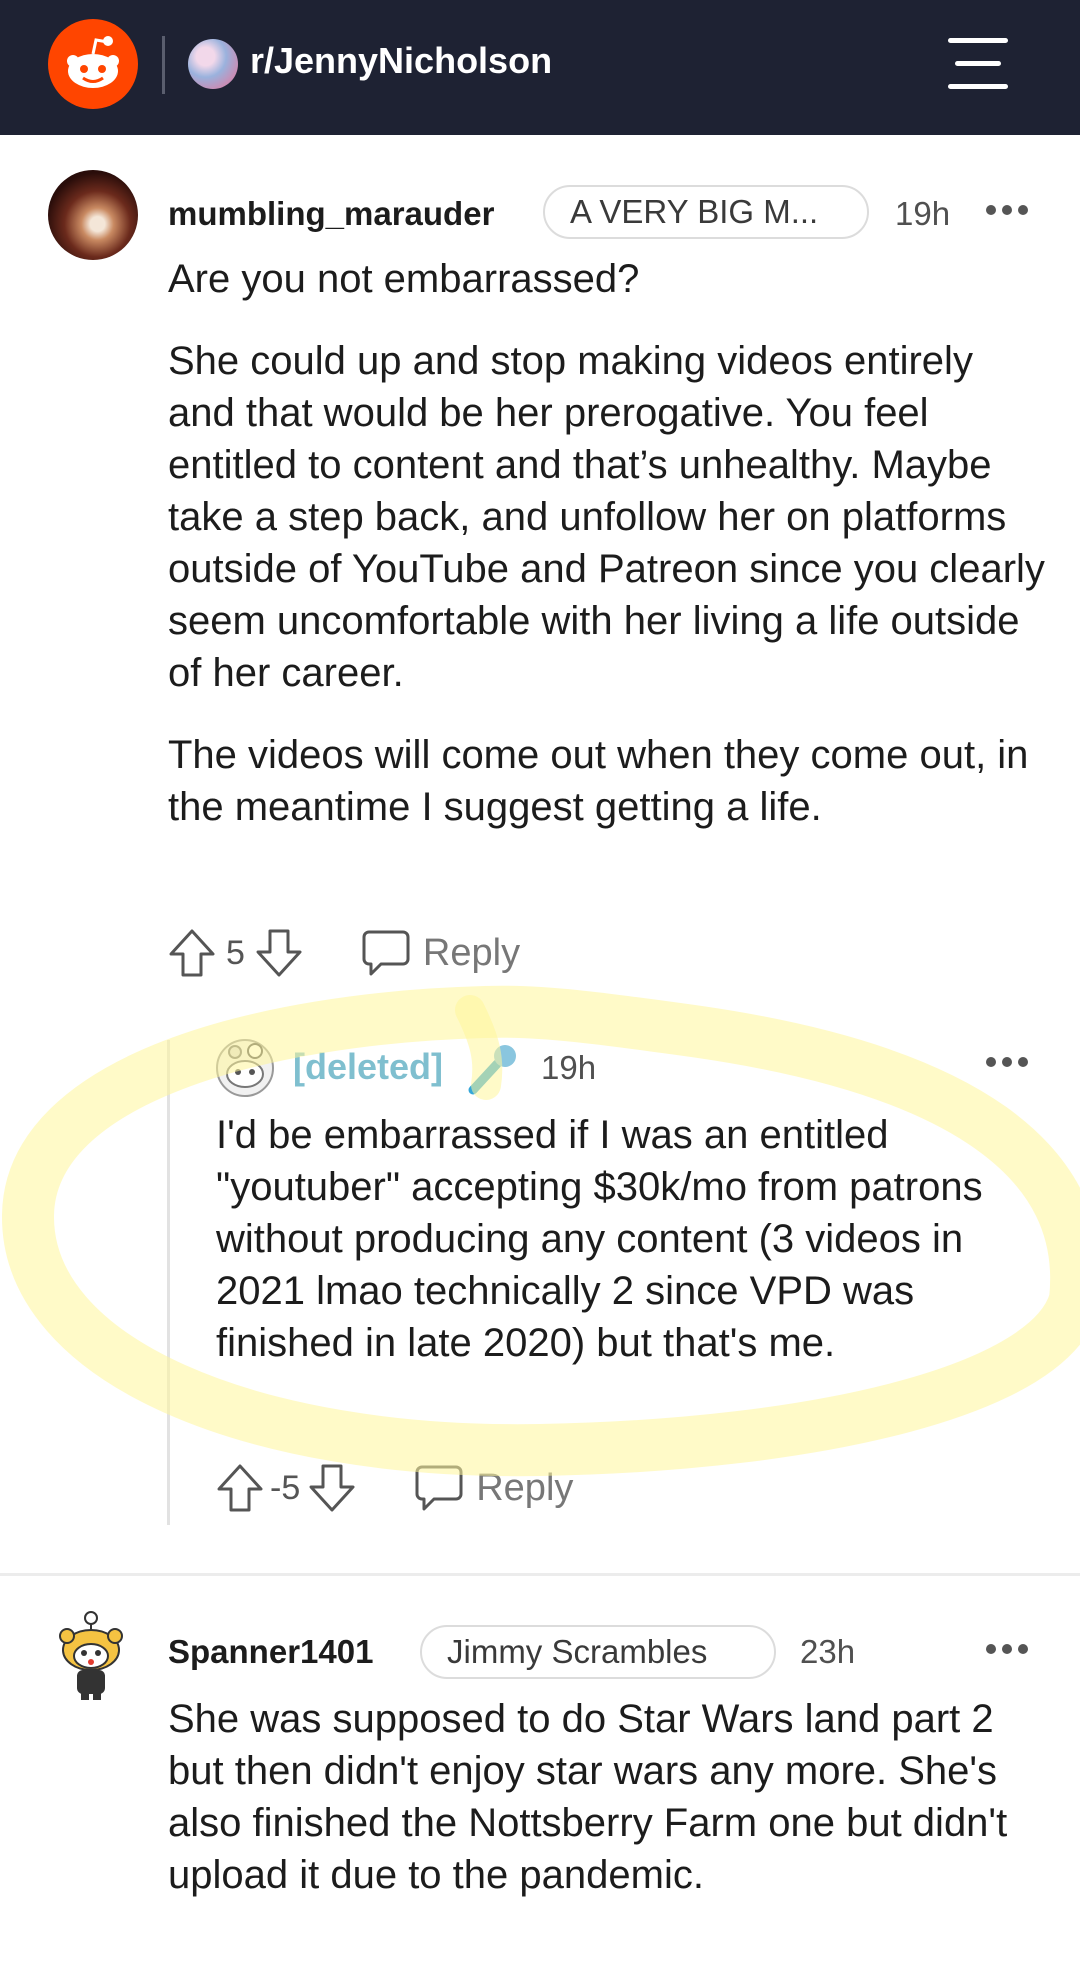  I want to click on comment-username: mumbling_marauder, so click(331, 214).